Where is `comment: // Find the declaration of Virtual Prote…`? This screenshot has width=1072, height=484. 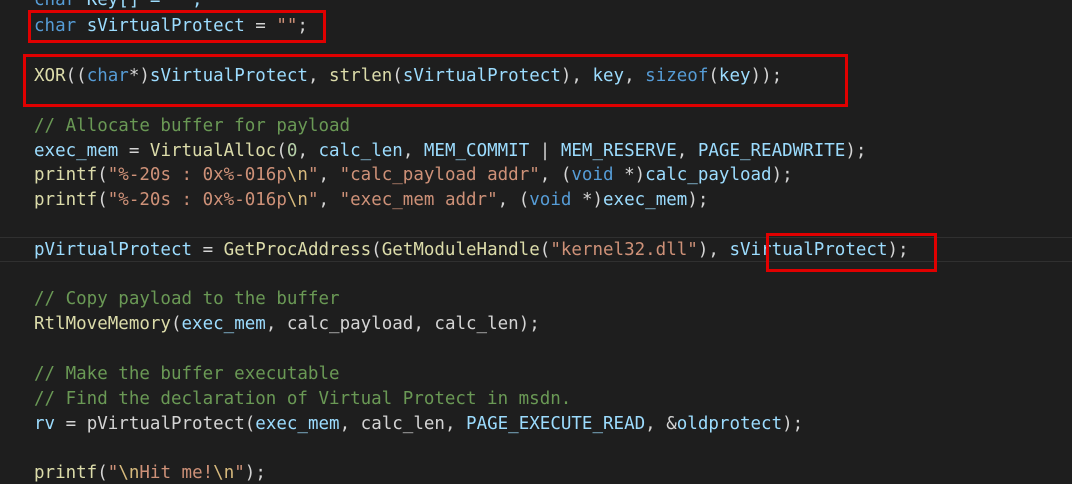
comment: // Find the declaration of Virtual Prote… is located at coordinates (303, 399).